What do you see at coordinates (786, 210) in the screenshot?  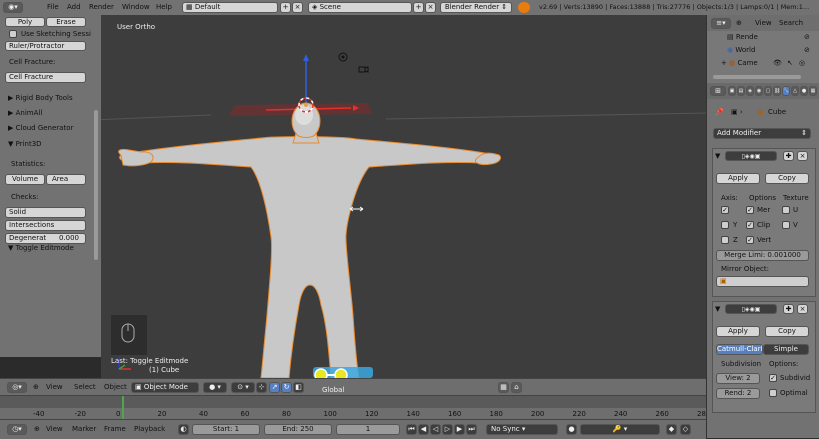 I see `u-checkbox` at bounding box center [786, 210].